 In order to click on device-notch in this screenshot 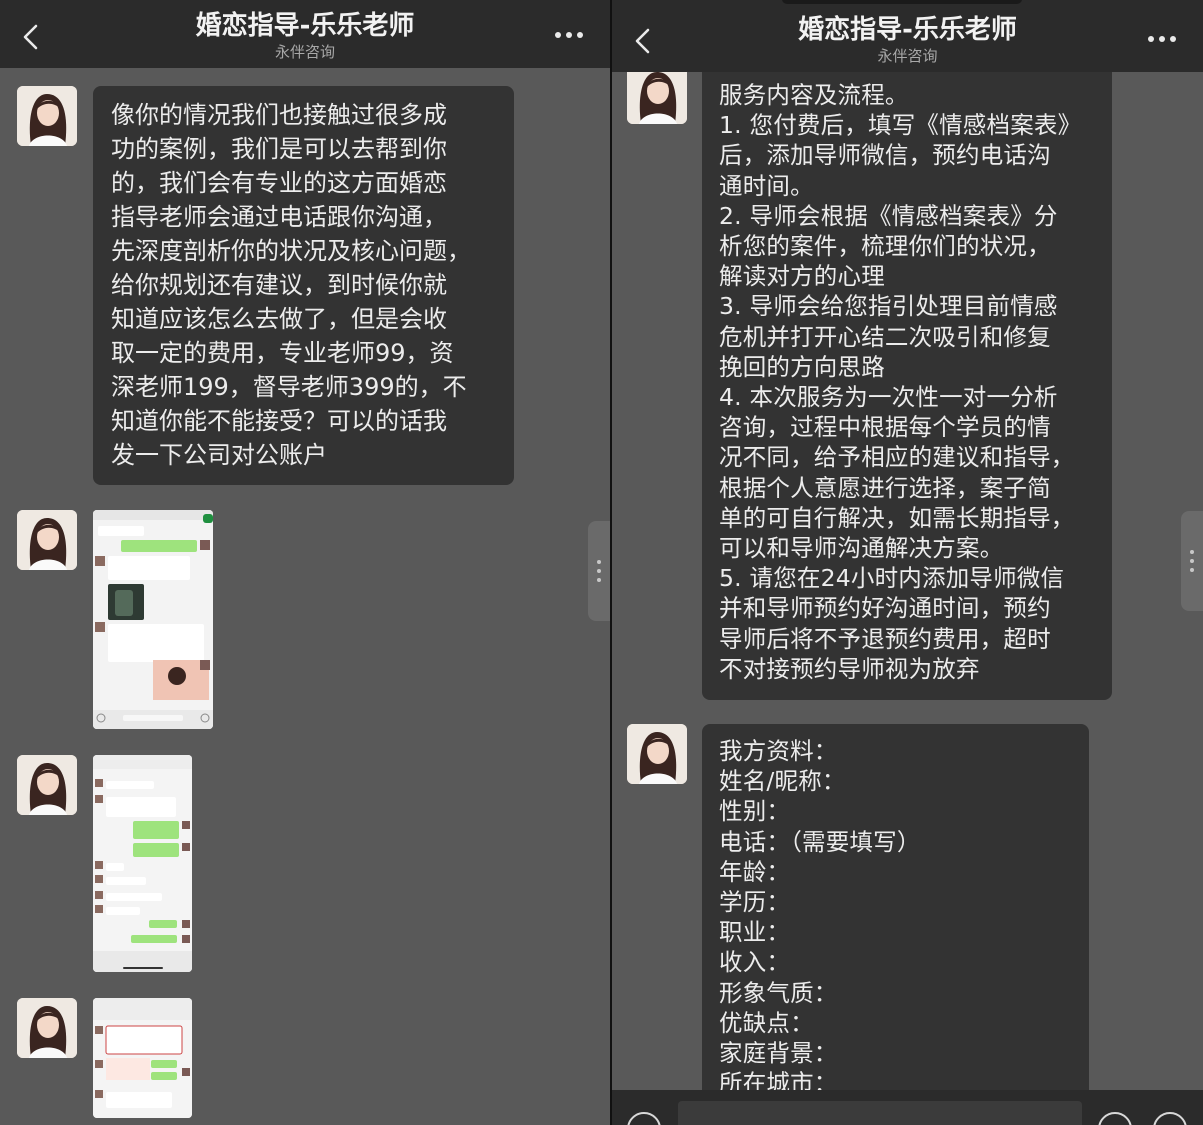, I will do `click(902, 2)`.